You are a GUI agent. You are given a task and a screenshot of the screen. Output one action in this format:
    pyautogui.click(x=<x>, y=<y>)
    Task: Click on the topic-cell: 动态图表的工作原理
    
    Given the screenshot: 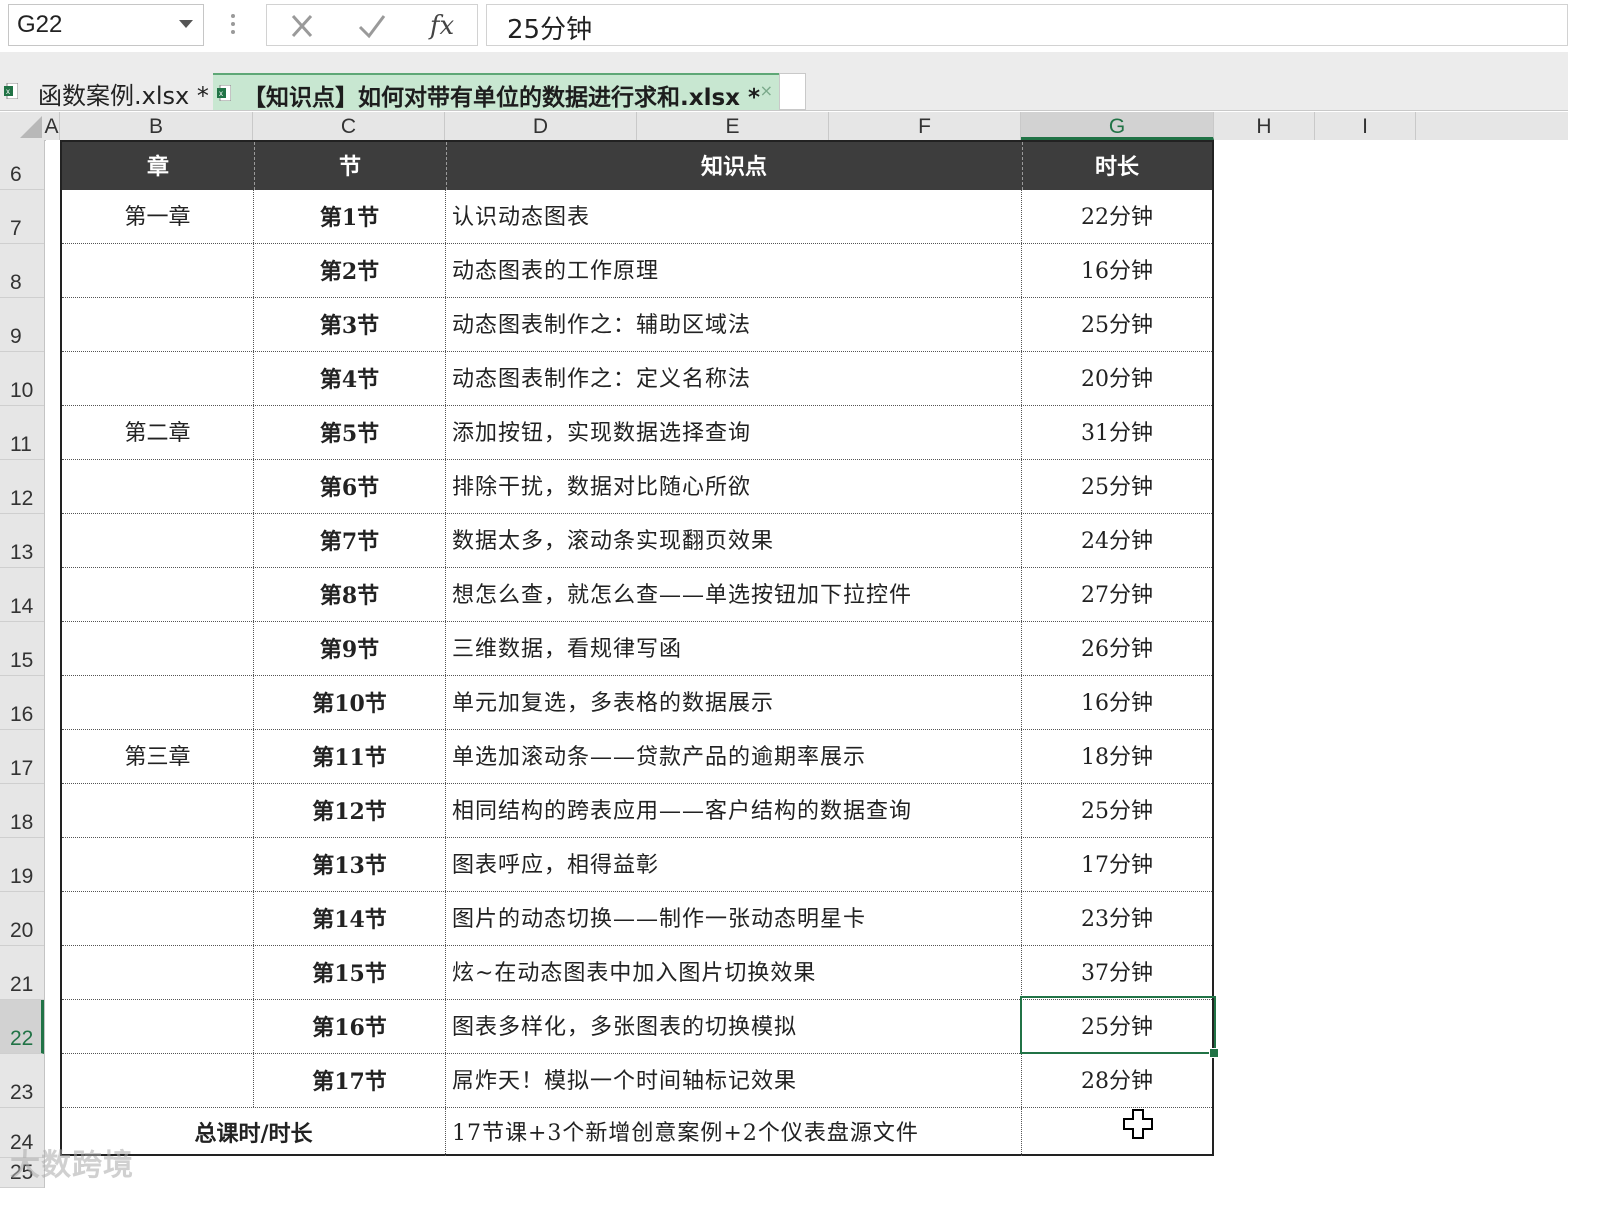 What is the action you would take?
    pyautogui.click(x=734, y=270)
    